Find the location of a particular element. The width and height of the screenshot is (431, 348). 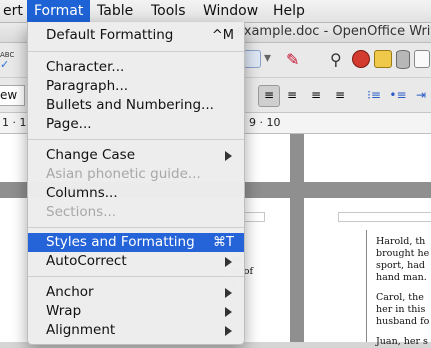

align-right-icon: ≡ is located at coordinates (316, 95).